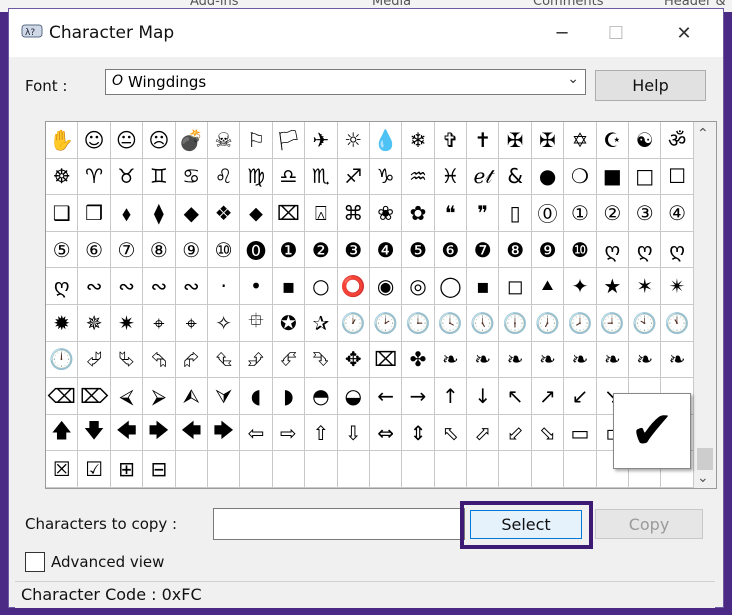 This screenshot has height=615, width=732. Describe the element at coordinates (418, 433) in the screenshot. I see `character-cell: ⇕` at that location.